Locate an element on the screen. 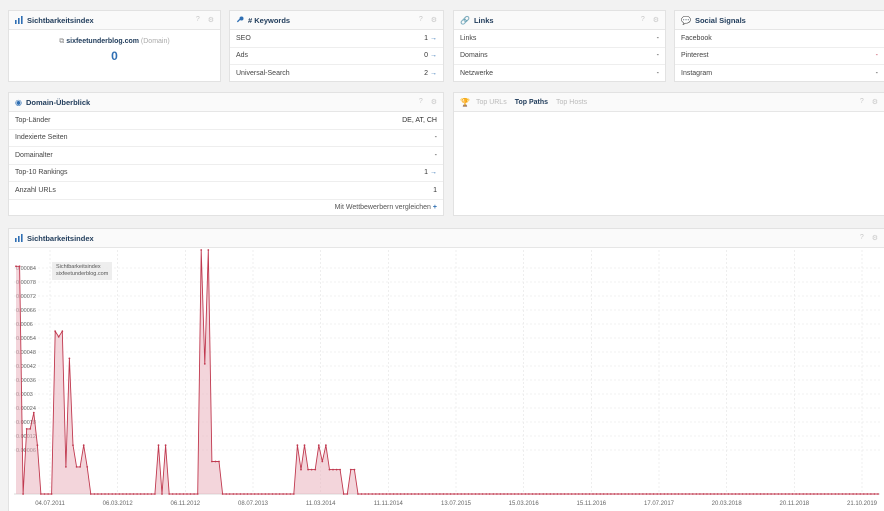  visibility-panel-header: Sichtbarkeitsindex ? ⚙ is located at coordinates (114, 20).